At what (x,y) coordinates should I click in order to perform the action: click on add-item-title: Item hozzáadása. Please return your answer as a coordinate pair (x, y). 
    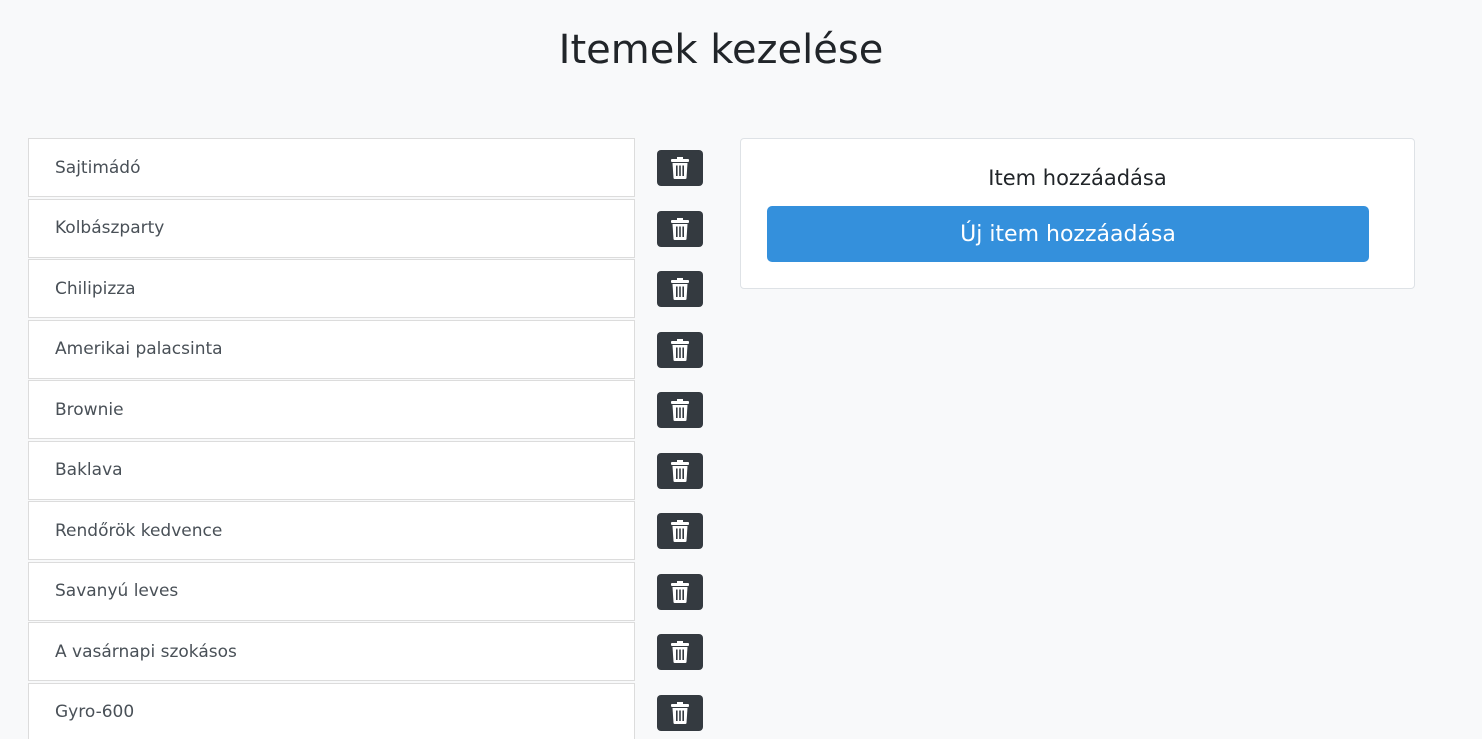
    Looking at the image, I should click on (1077, 178).